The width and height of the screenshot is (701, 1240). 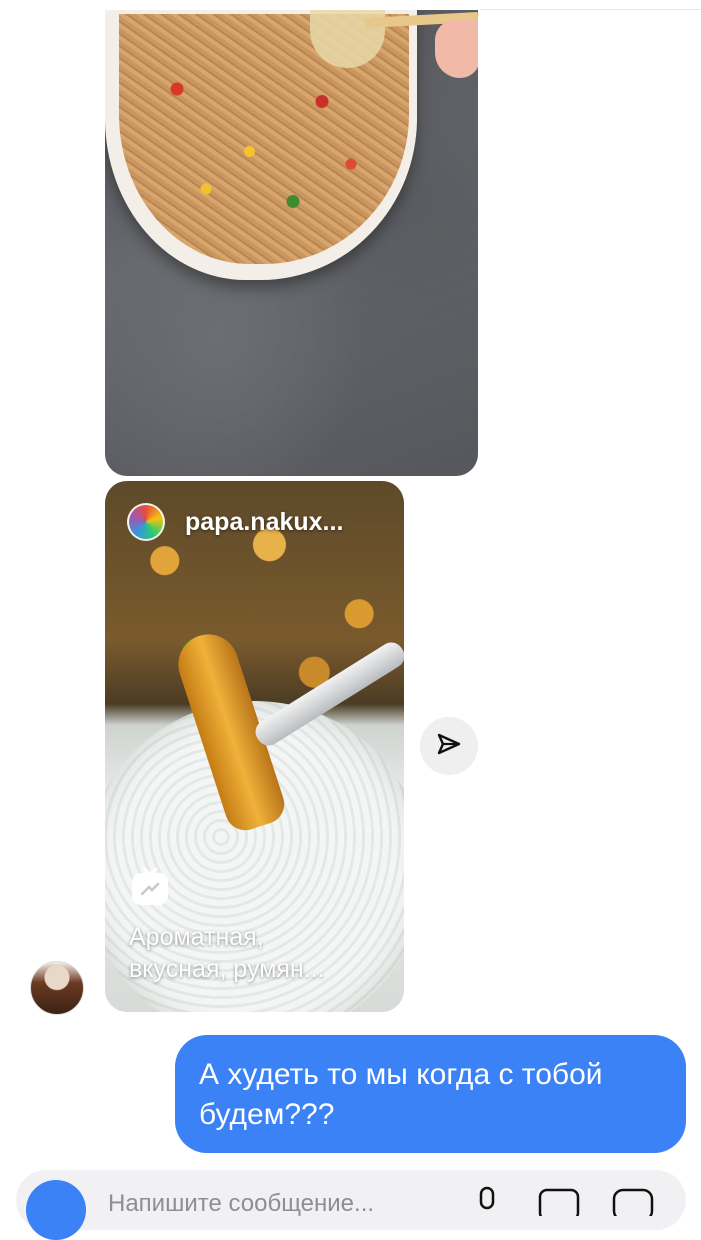 I want to click on header-divider, so click(x=590, y=9).